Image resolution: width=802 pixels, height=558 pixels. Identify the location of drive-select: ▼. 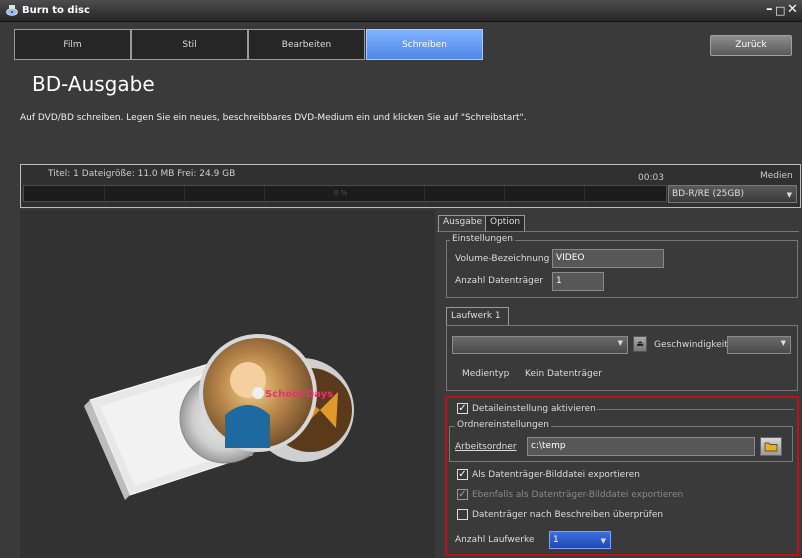
(540, 345).